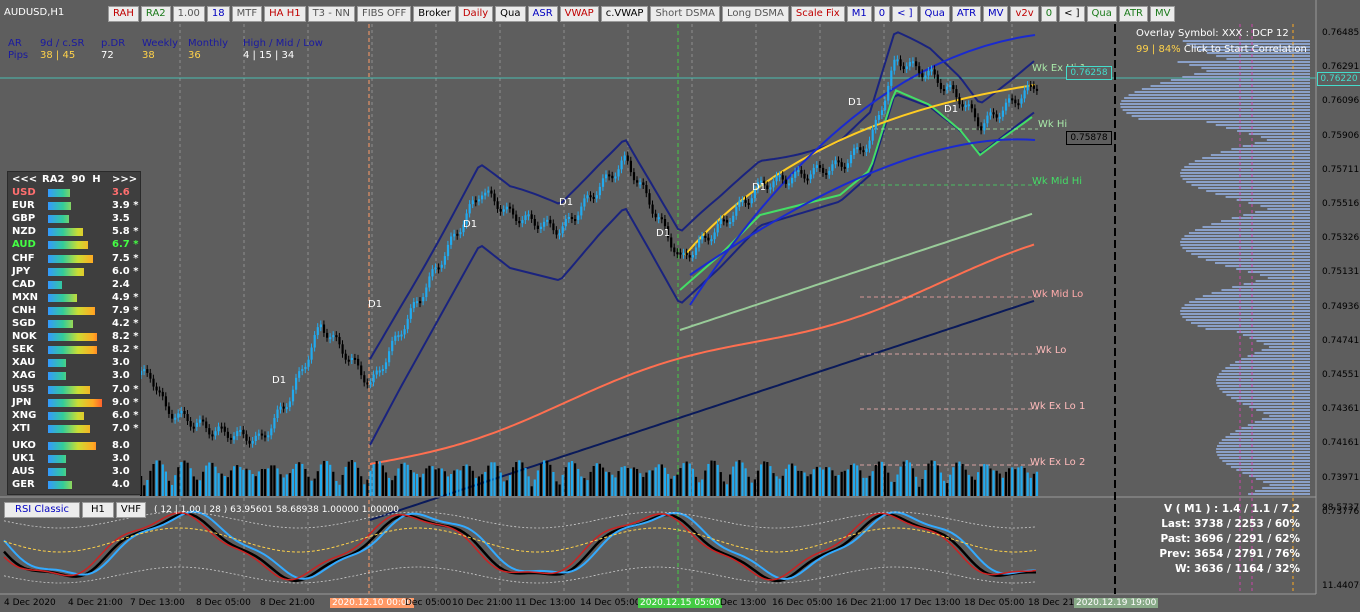  What do you see at coordinates (42, 510) in the screenshot?
I see `rsi-classic-button: RSI Classic` at bounding box center [42, 510].